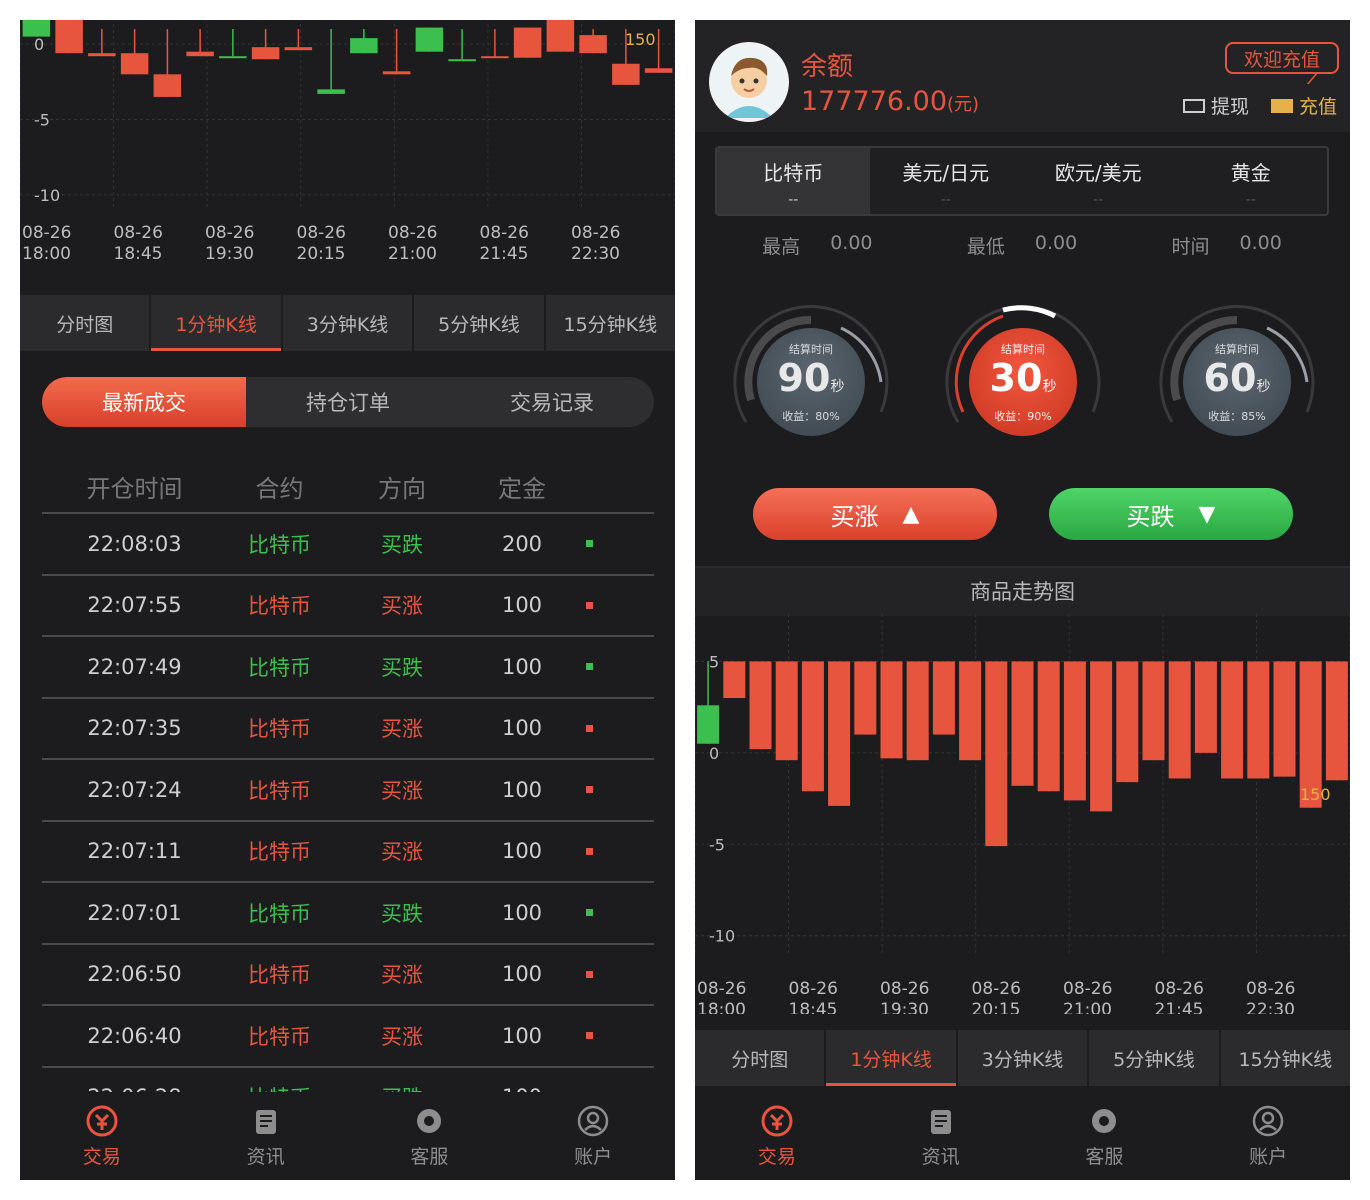 The width and height of the screenshot is (1370, 1200). What do you see at coordinates (1282, 58) in the screenshot?
I see `welcome-recharge-badge: 欢迎充值` at bounding box center [1282, 58].